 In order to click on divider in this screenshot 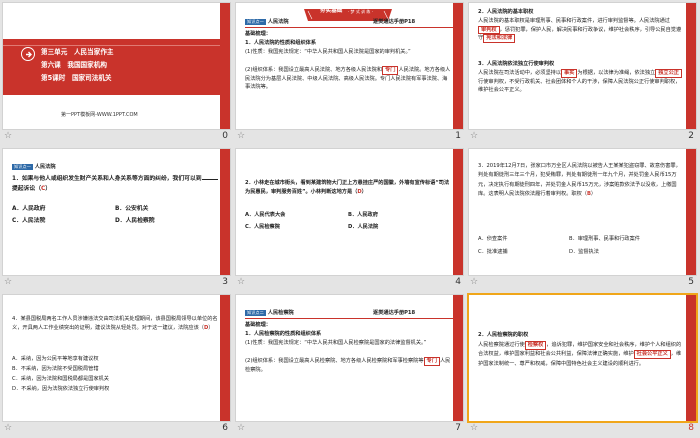, I will do `click(349, 318)`.